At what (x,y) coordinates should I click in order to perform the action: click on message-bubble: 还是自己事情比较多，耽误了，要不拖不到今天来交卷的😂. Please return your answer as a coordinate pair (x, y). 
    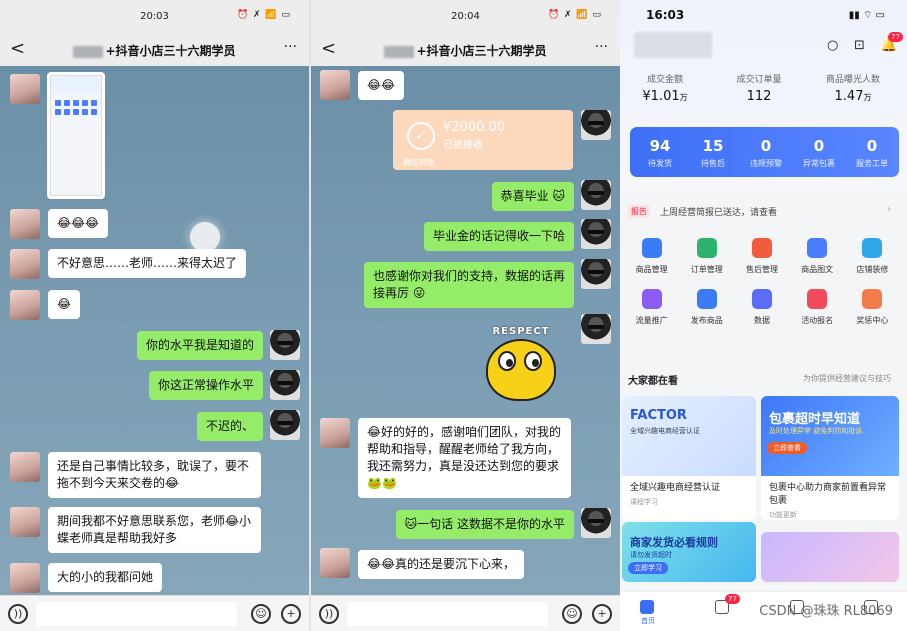
    Looking at the image, I should click on (154, 475).